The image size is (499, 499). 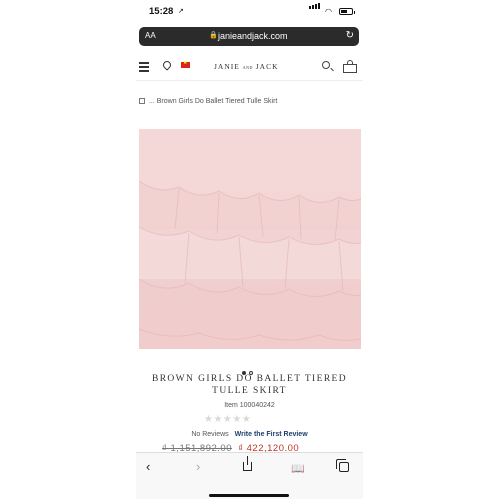 What do you see at coordinates (249, 475) in the screenshot?
I see `browser-toolbar: ‹ › 📖` at bounding box center [249, 475].